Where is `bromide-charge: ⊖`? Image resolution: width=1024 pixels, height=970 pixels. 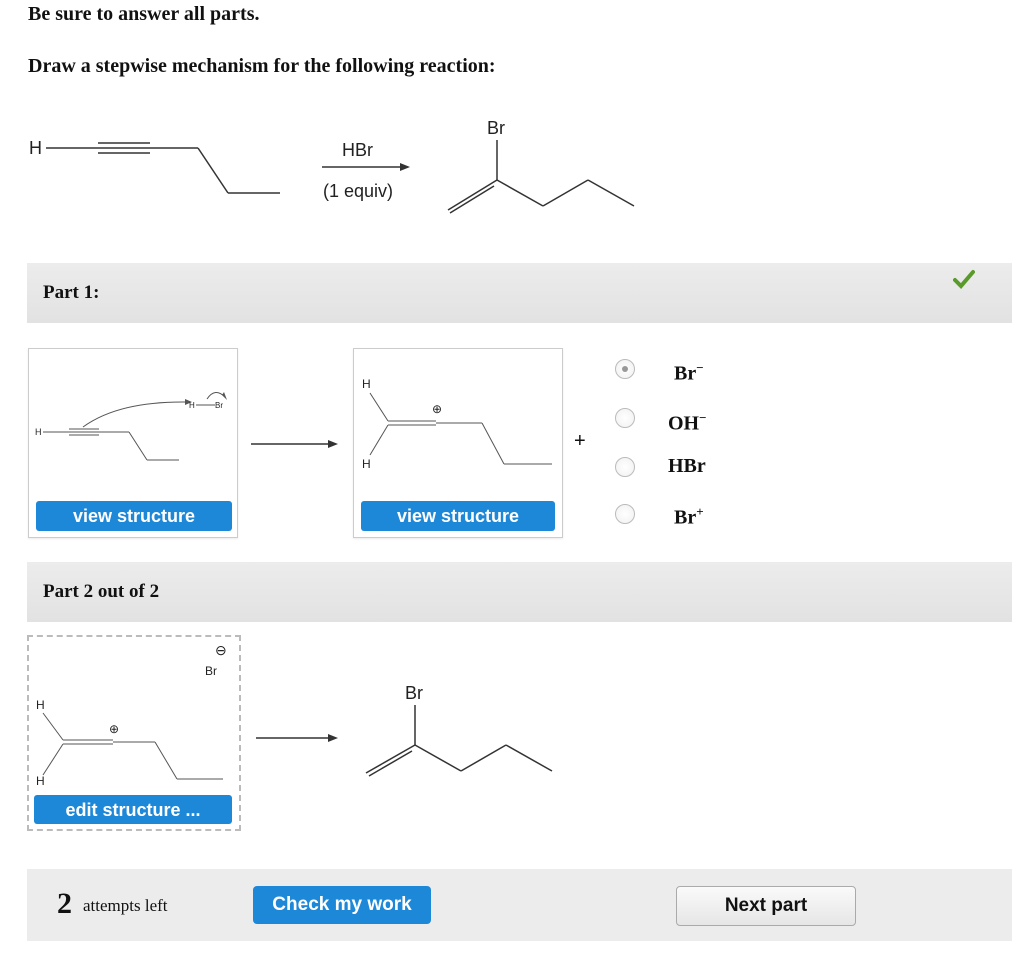
bromide-charge: ⊖ is located at coordinates (221, 650).